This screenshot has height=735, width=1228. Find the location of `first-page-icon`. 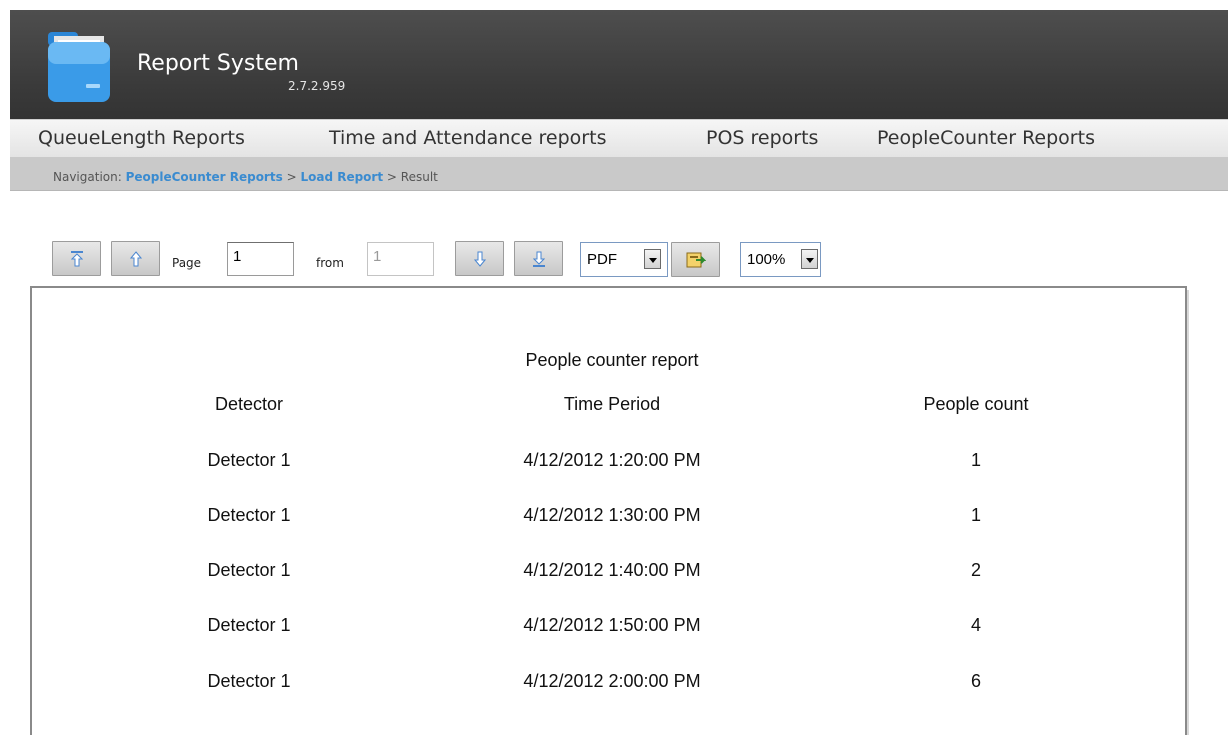

first-page-icon is located at coordinates (77, 259).